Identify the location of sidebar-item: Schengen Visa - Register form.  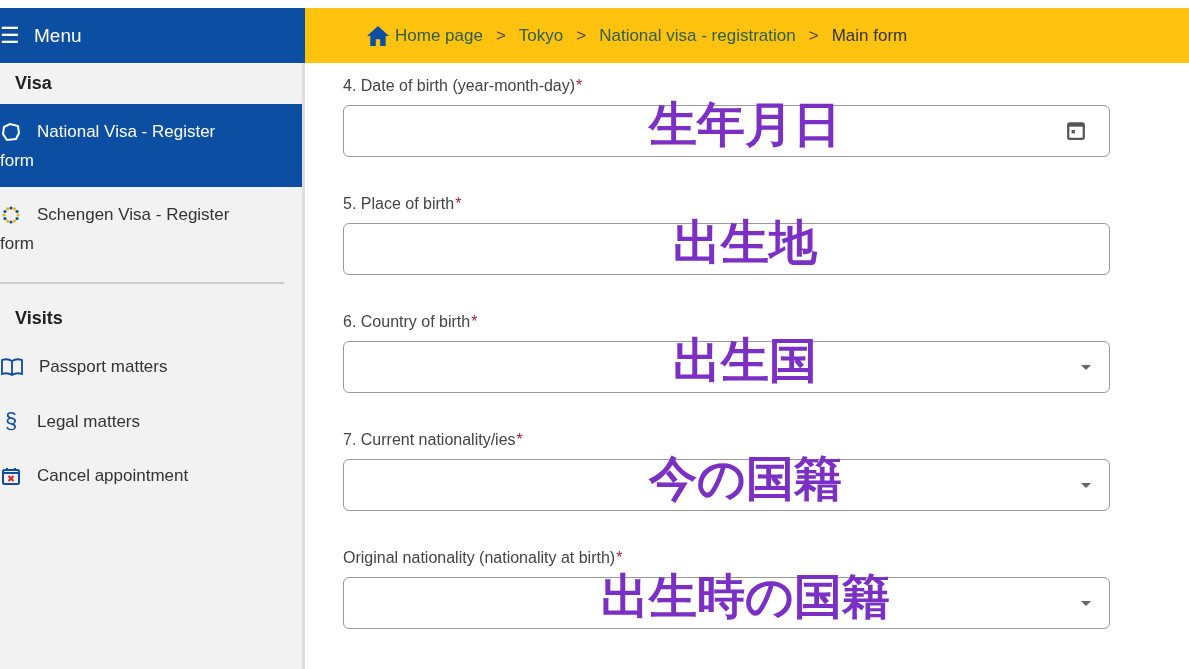
(151, 229).